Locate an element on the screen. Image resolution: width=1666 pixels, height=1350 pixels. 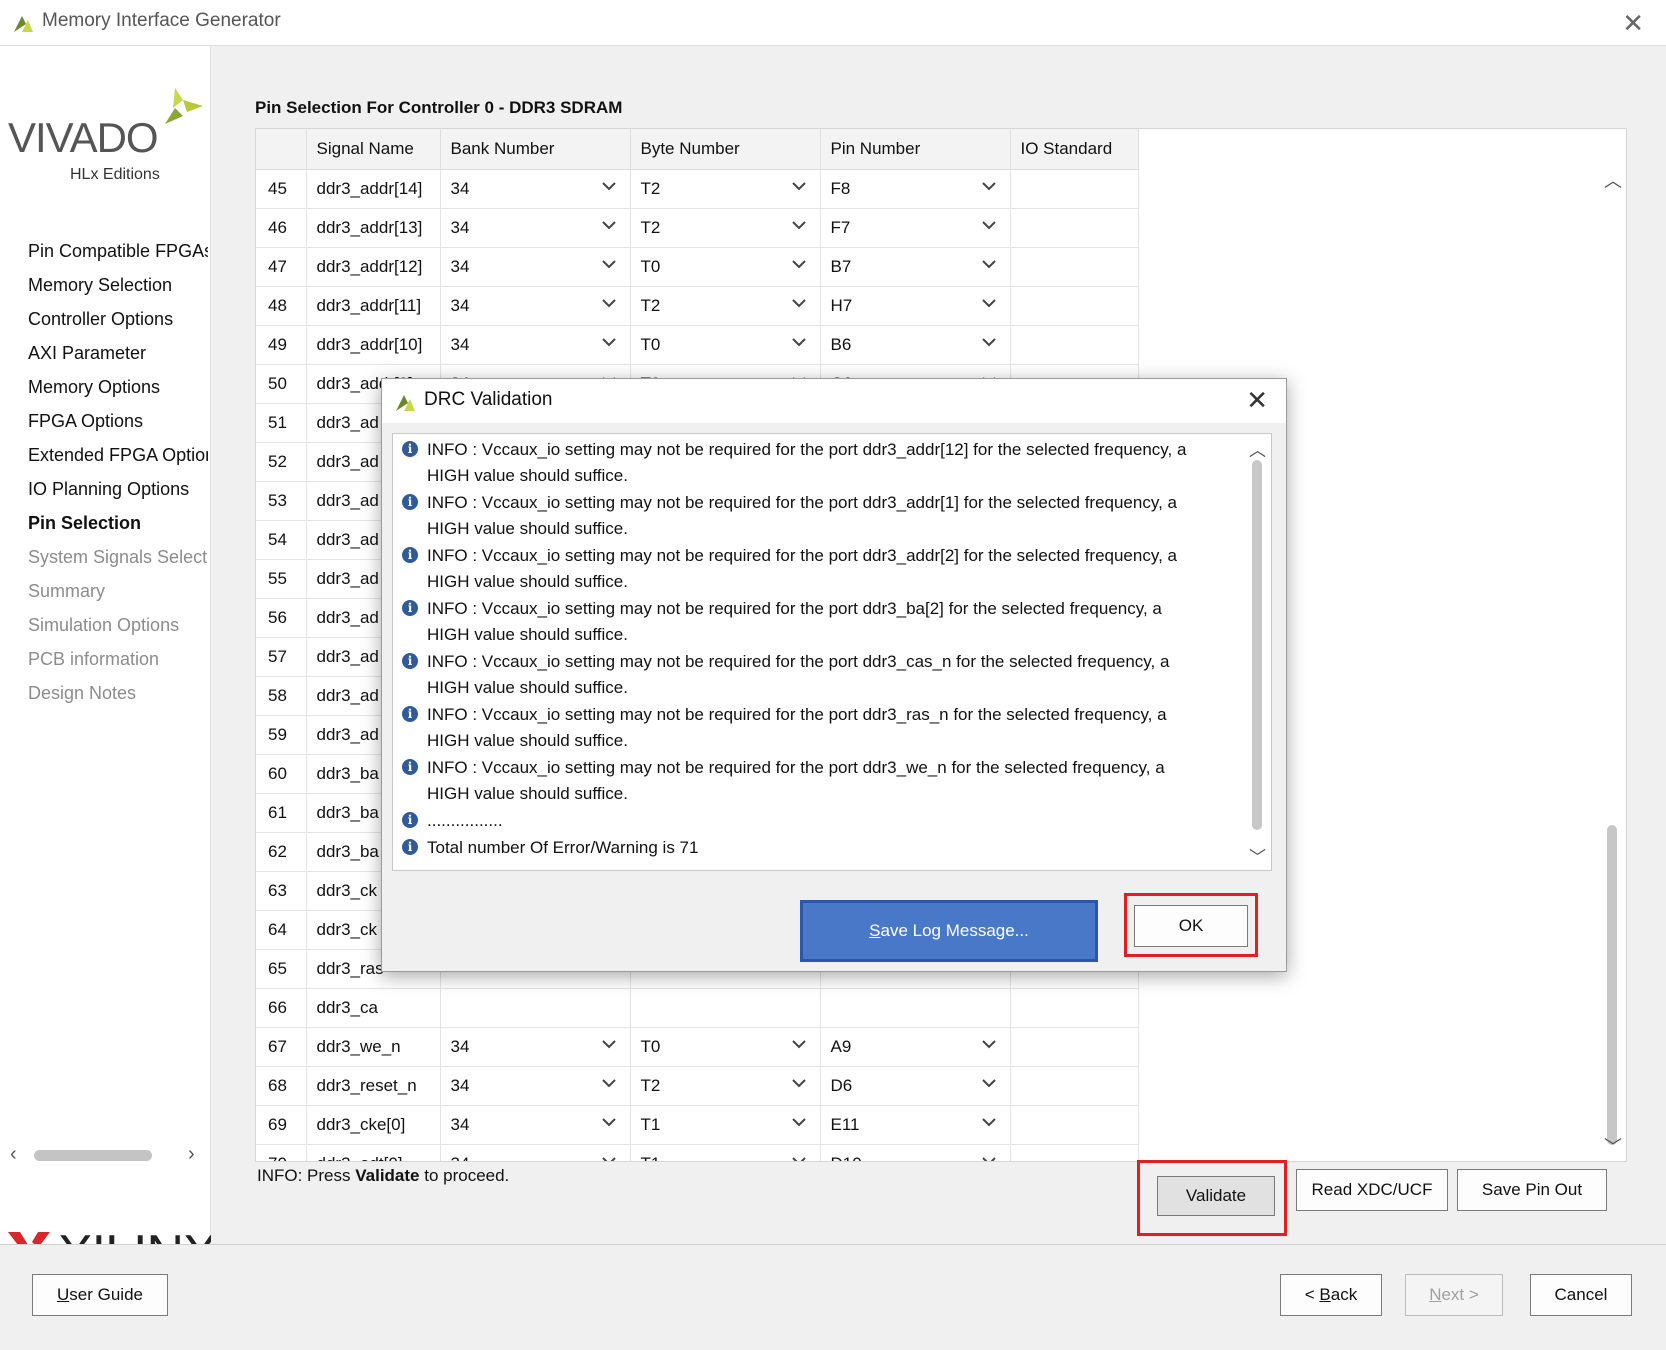
back-button: < Back is located at coordinates (1331, 1295).